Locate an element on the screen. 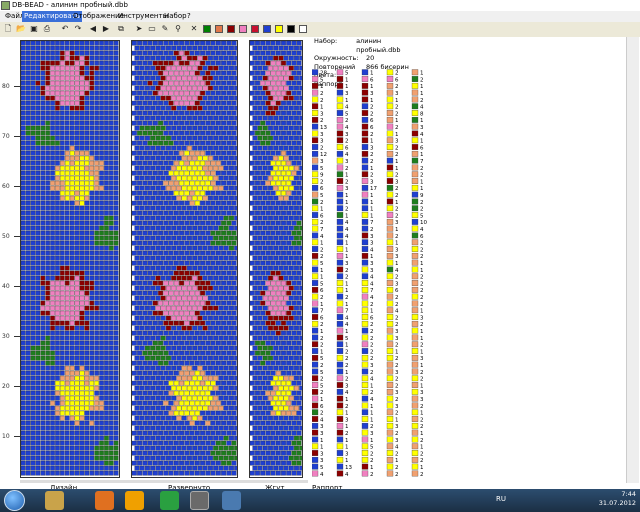 The height and width of the screenshot is (512, 640). undo-icon: ↶ is located at coordinates (65, 29).